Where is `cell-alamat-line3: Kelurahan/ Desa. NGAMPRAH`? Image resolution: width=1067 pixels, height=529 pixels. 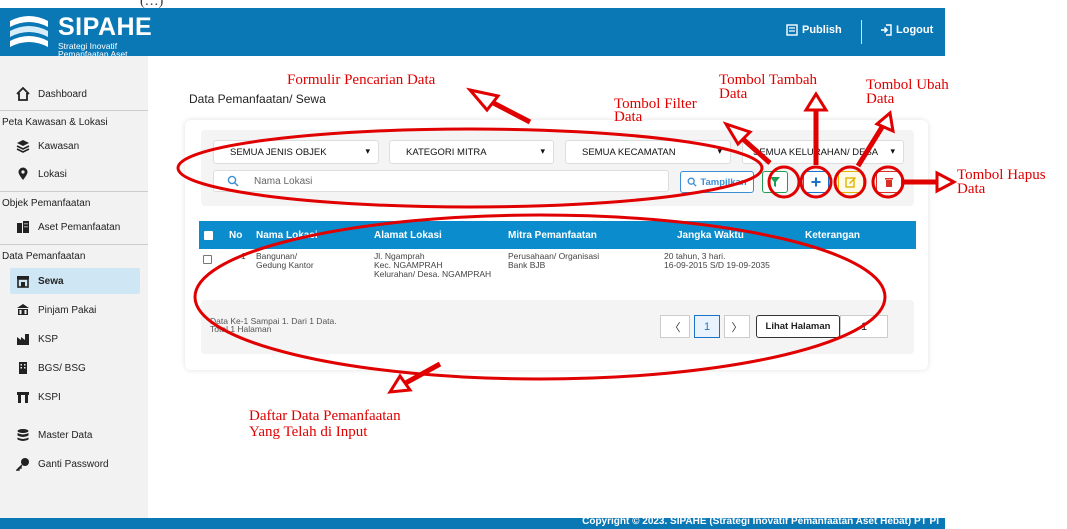 cell-alamat-line3: Kelurahan/ Desa. NGAMPRAH is located at coordinates (433, 274).